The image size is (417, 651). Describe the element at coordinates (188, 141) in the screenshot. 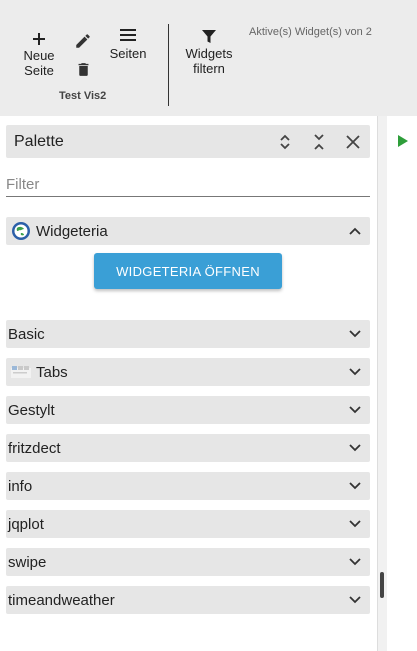

I see `palette-header: Palette` at that location.